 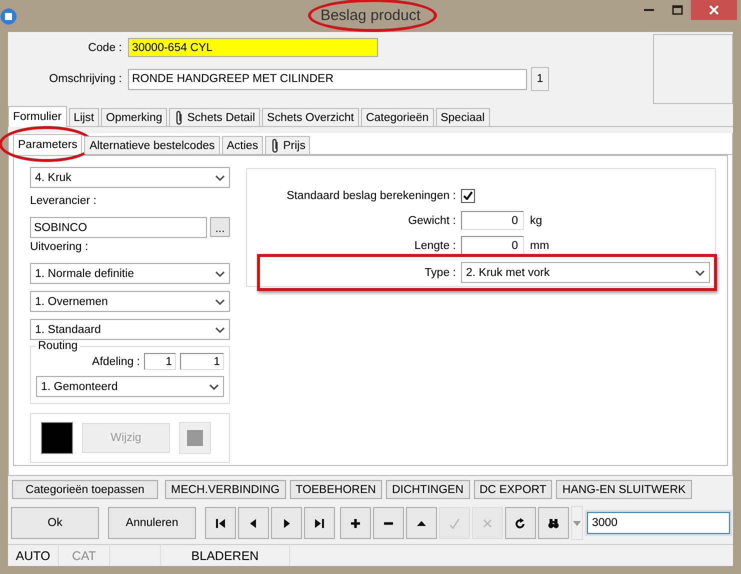 I want to click on tab: Speciaal, so click(x=463, y=117).